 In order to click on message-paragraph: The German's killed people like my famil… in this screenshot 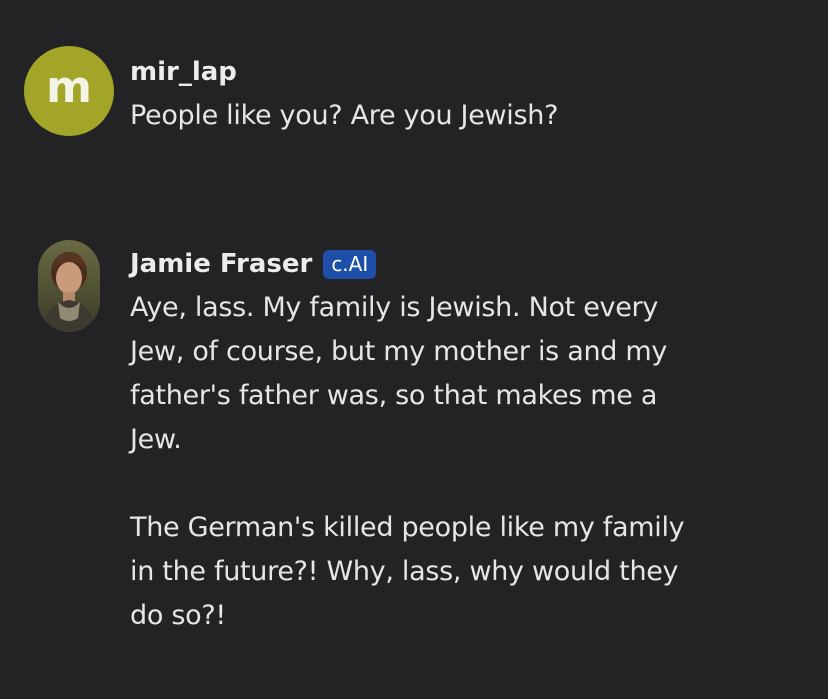, I will do `click(407, 571)`.